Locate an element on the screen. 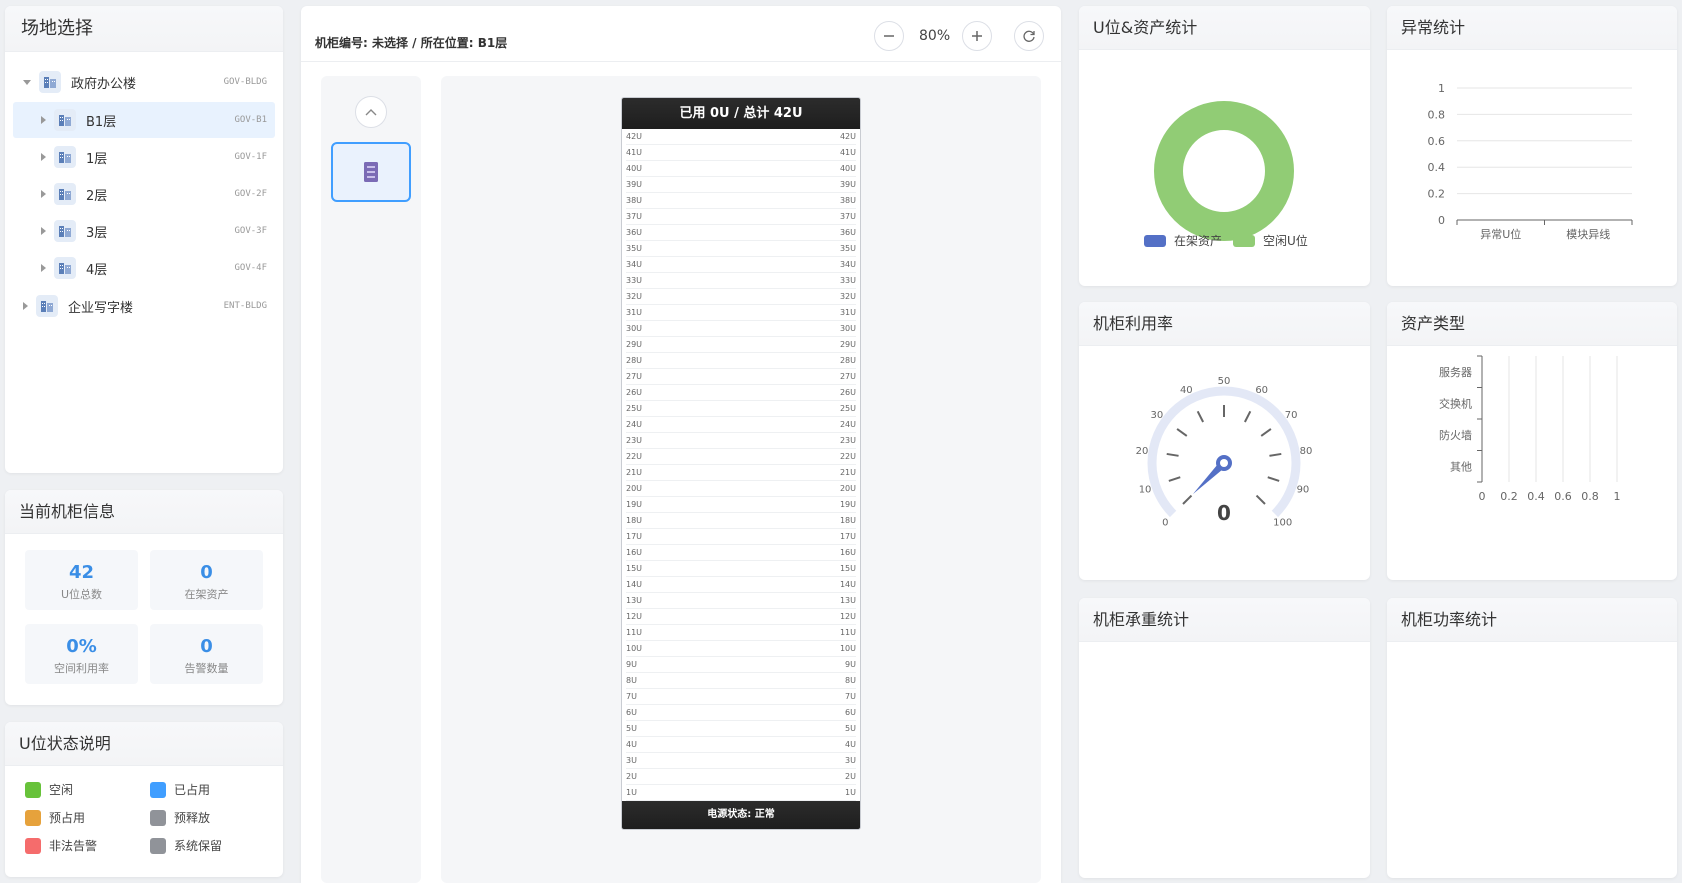 This screenshot has height=883, width=1682. u-slot-label-left: 27U is located at coordinates (634, 376).